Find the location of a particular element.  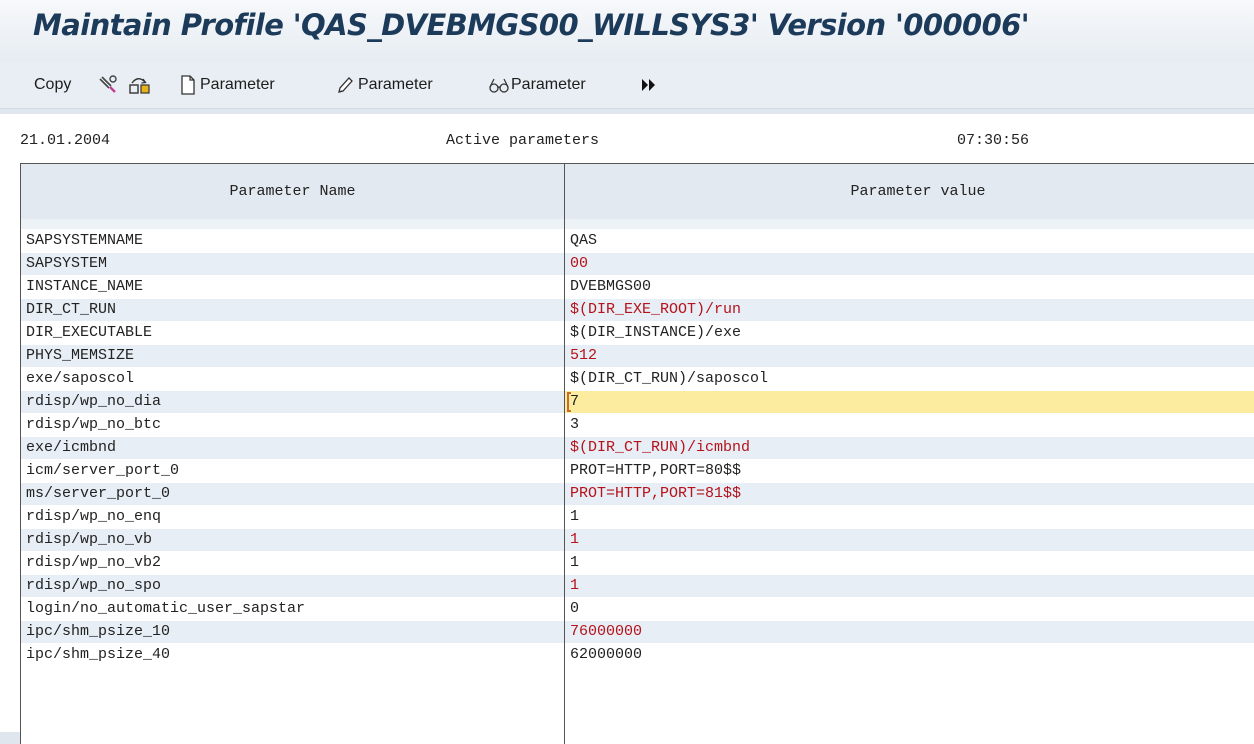

parameter-value: PROT=HTTP,PORT=80$$ is located at coordinates (909, 471).